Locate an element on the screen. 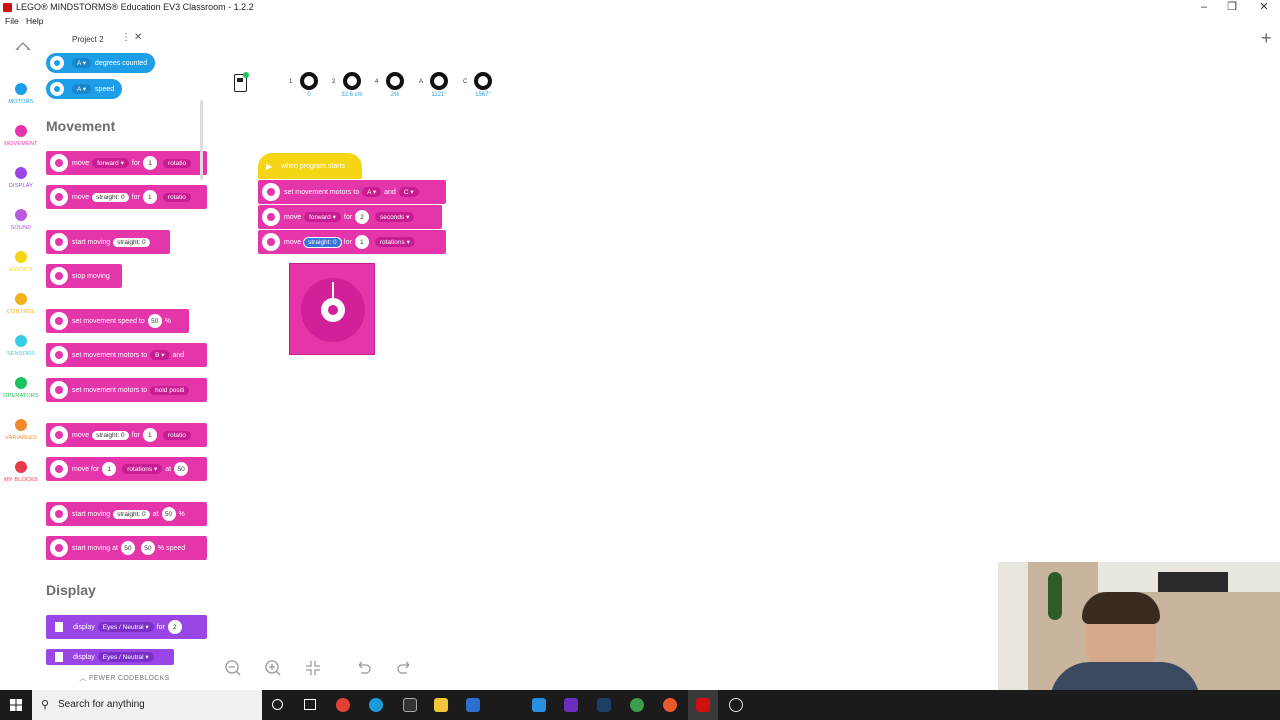  stop-mode-dropdown: hold positi is located at coordinates (170, 390).